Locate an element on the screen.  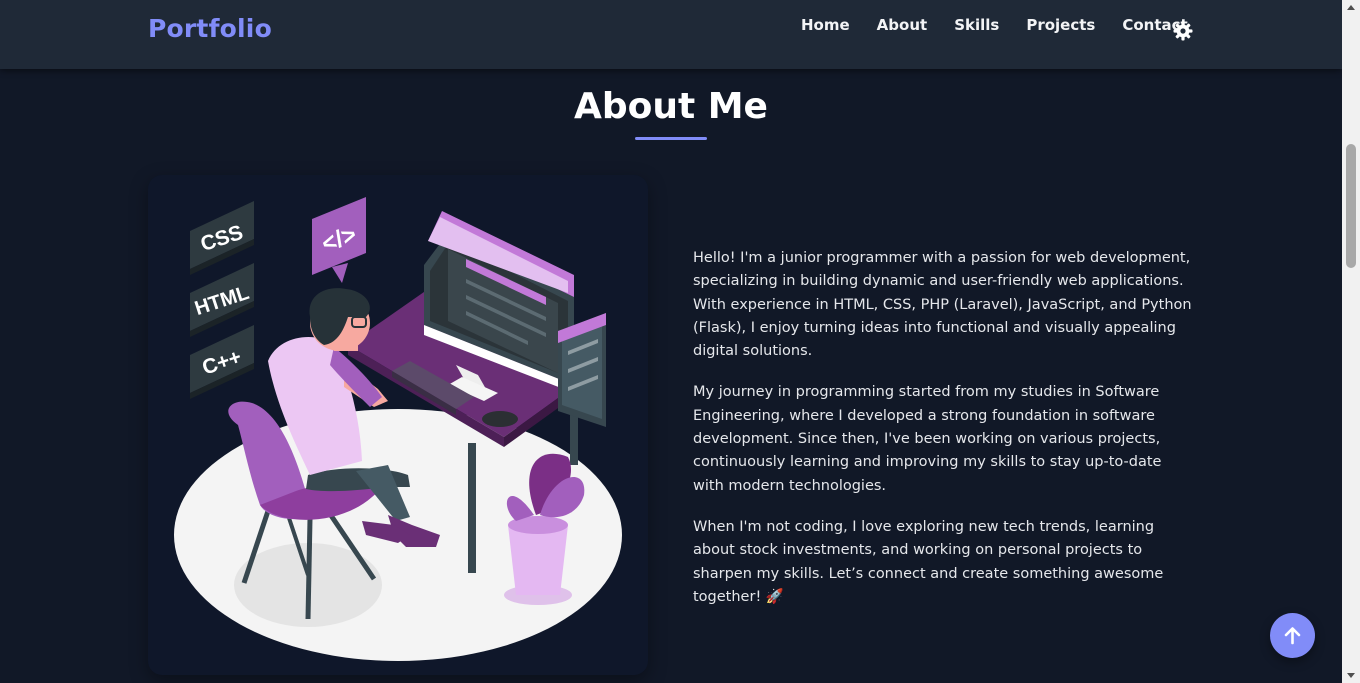
nav-link-about: About is located at coordinates (902, 25).